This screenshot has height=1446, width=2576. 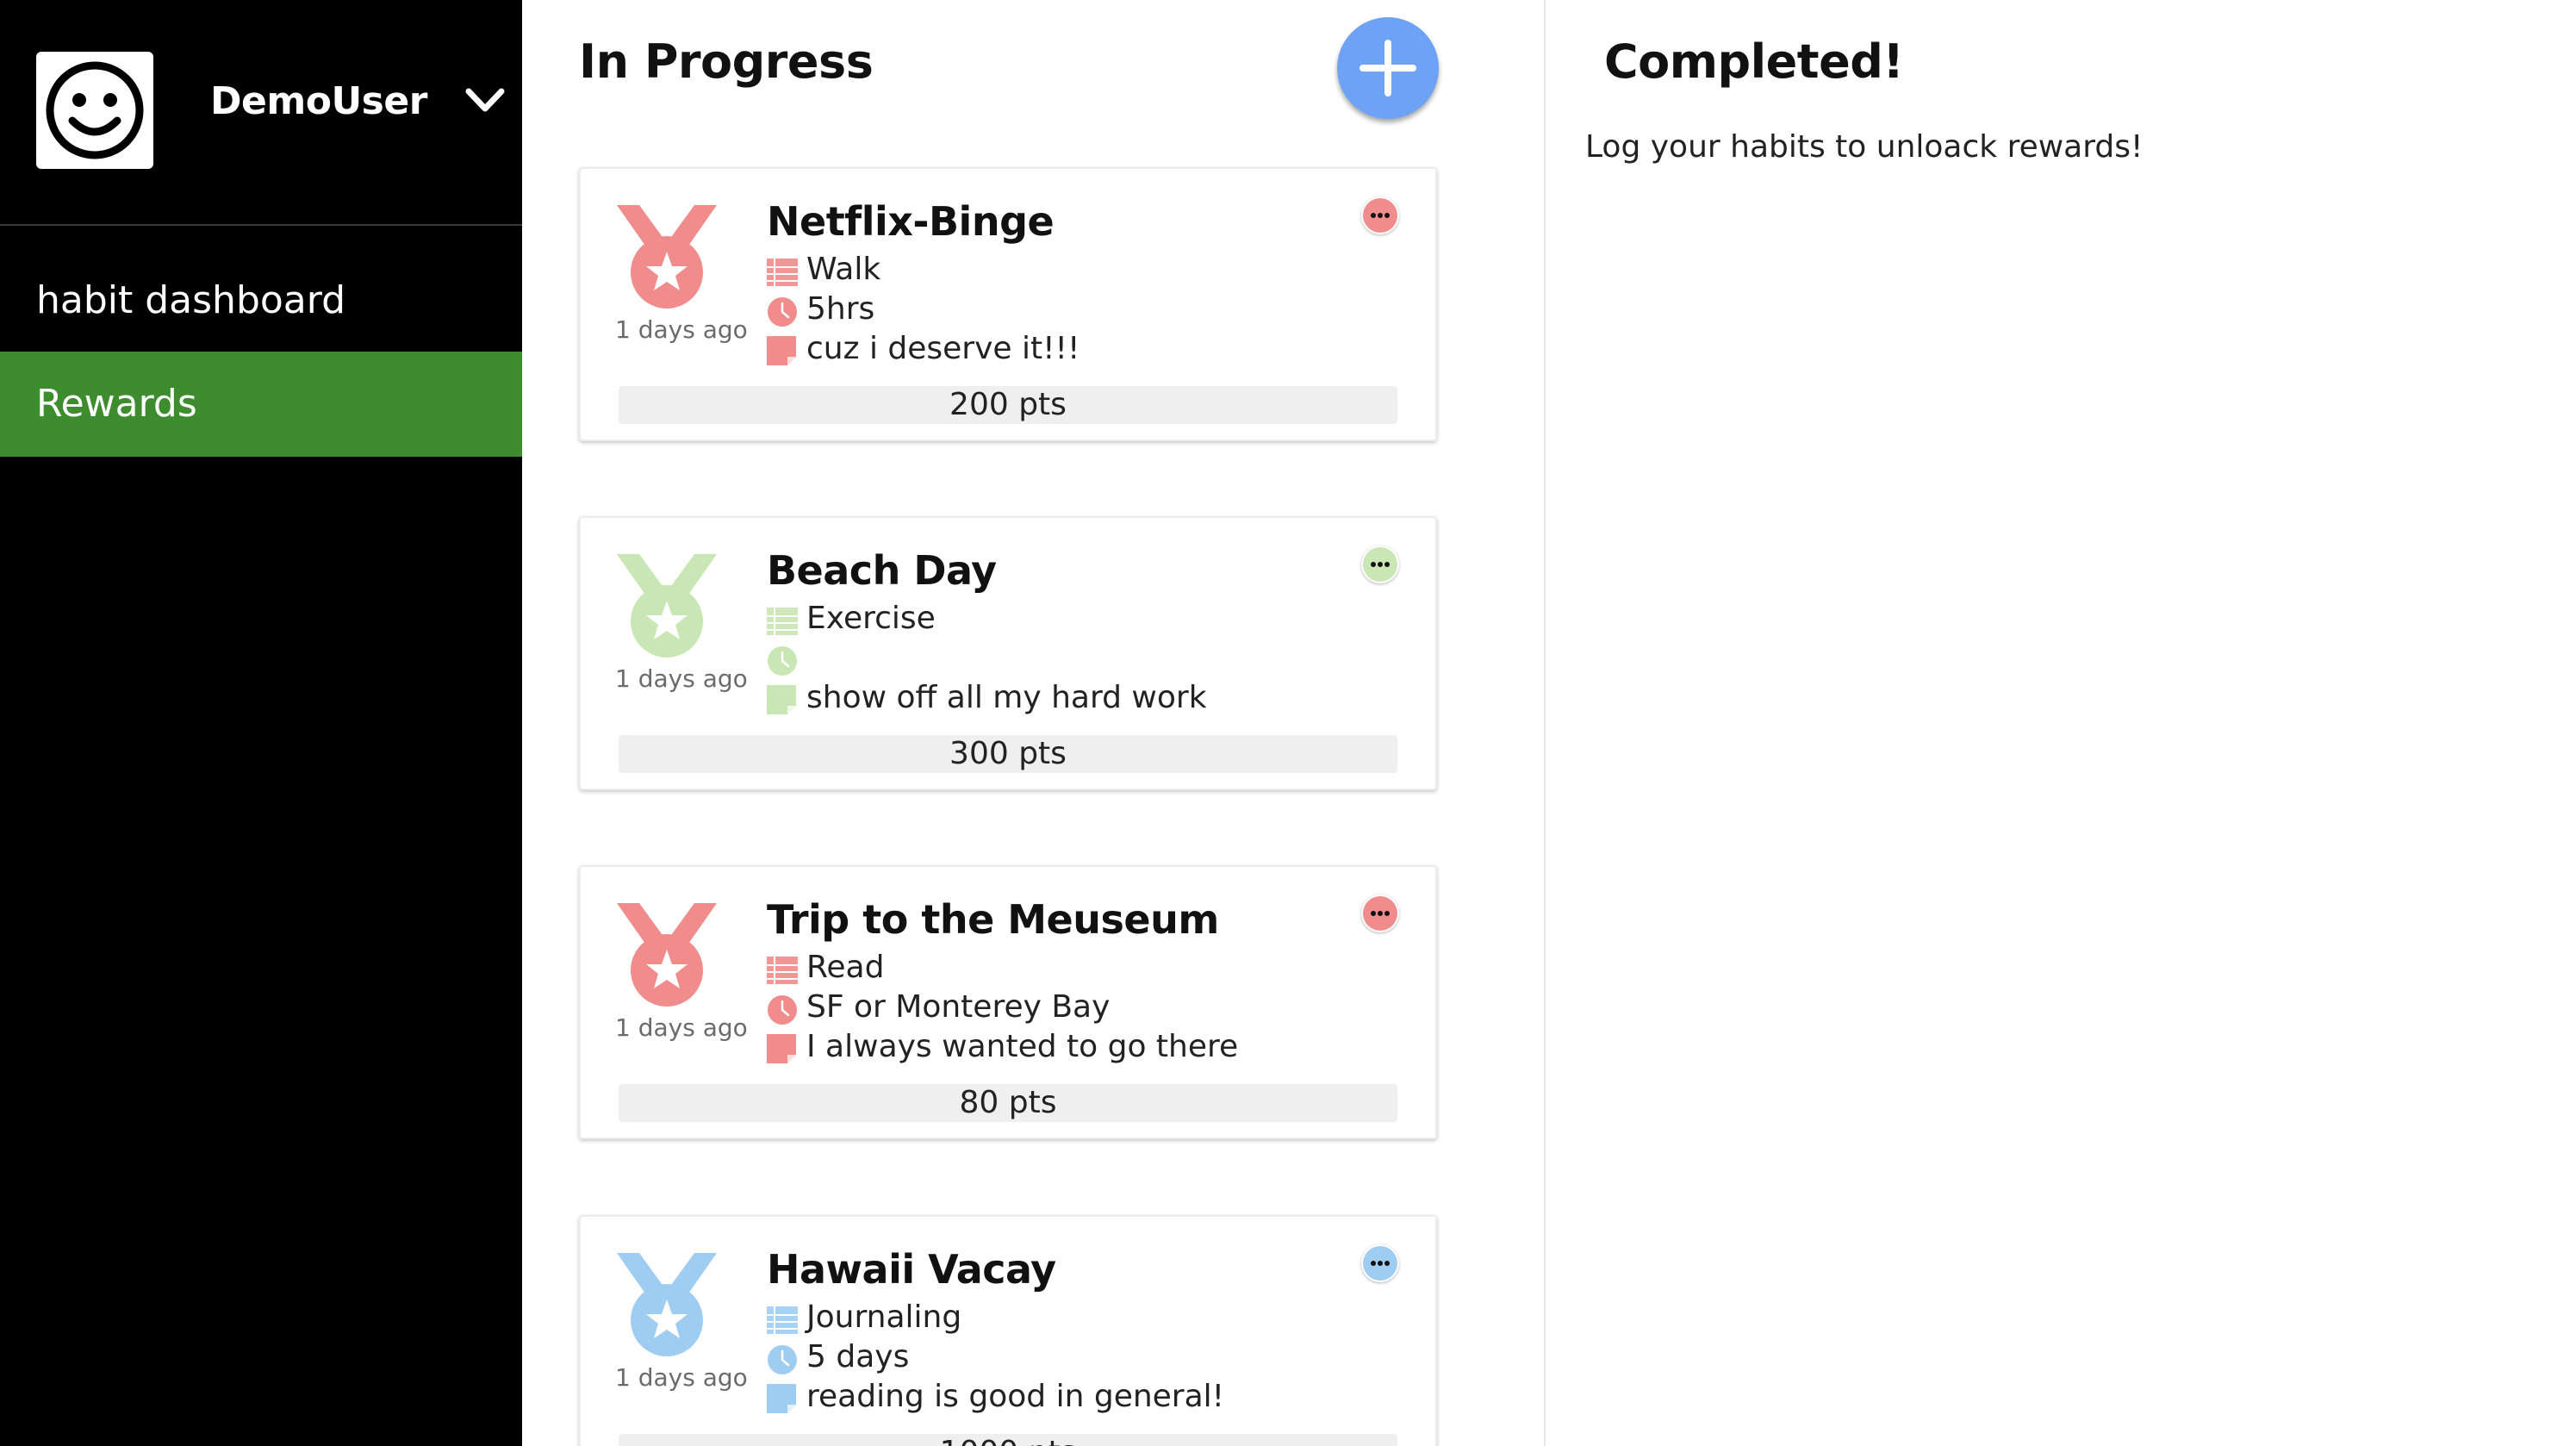 I want to click on reward-title: Hawaii Vacay, so click(x=912, y=1270).